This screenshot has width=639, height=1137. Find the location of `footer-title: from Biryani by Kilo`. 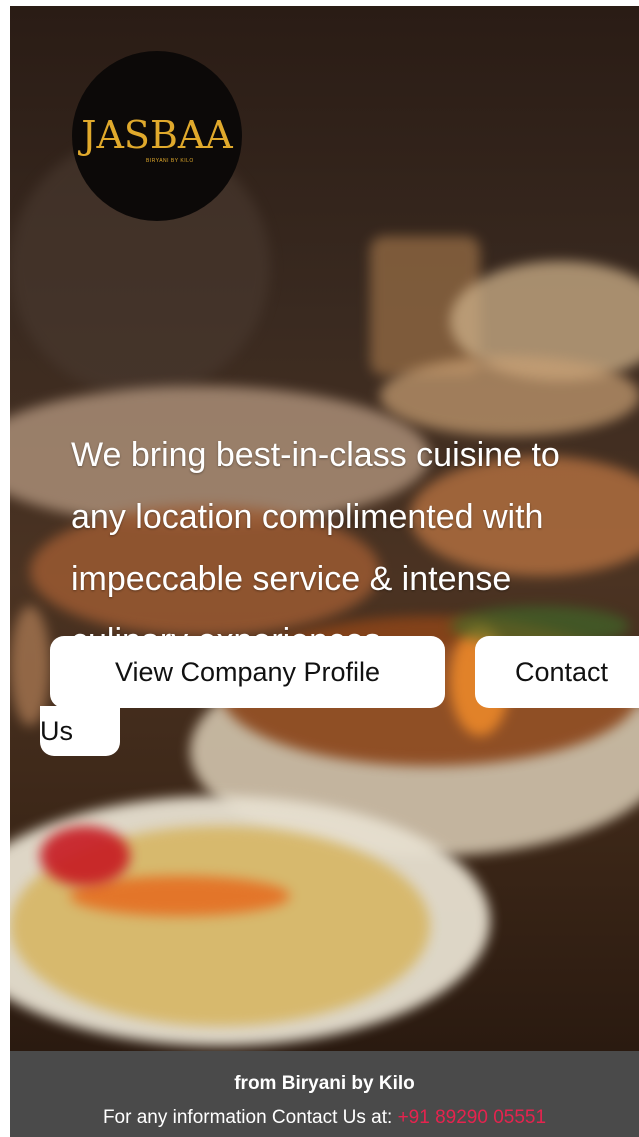

footer-title: from Biryani by Kilo is located at coordinates (324, 1083).